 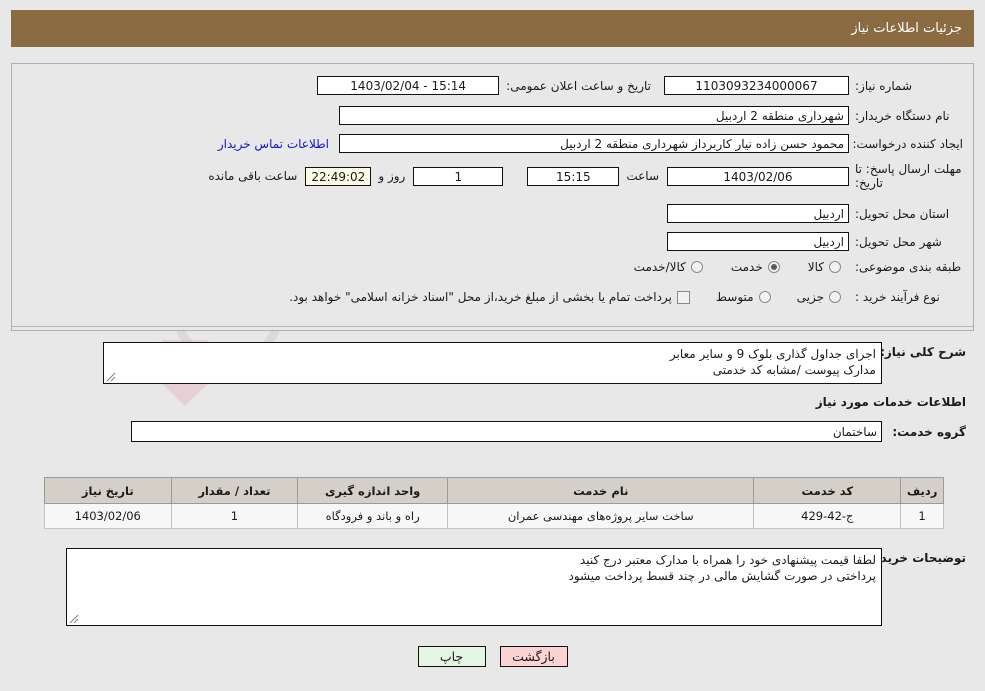 I want to click on cell-code: ج-42-429, so click(x=827, y=516).